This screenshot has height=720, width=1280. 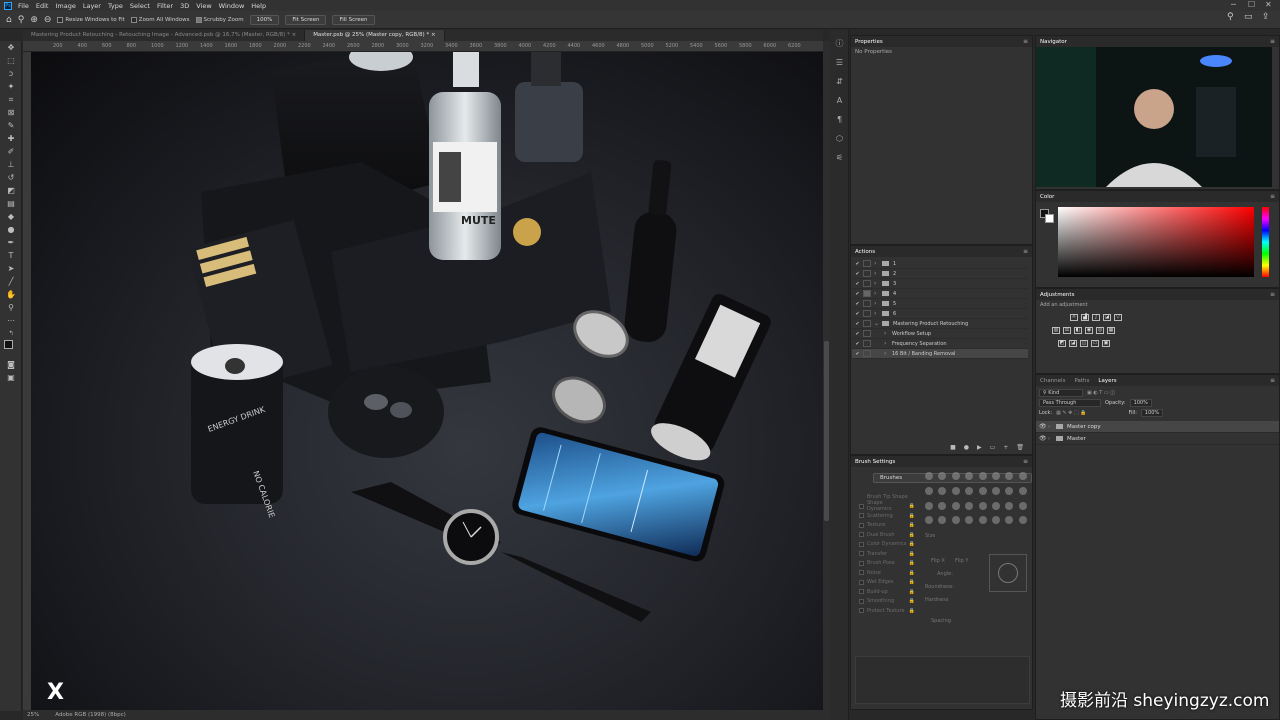 I want to click on menu-image: Image, so click(x=65, y=6).